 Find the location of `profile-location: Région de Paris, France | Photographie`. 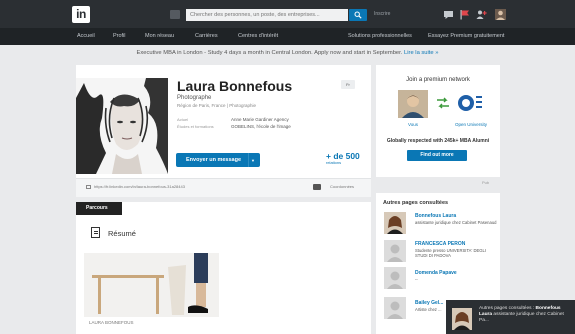

profile-location: Région de Paris, France | Photographie is located at coordinates (216, 105).